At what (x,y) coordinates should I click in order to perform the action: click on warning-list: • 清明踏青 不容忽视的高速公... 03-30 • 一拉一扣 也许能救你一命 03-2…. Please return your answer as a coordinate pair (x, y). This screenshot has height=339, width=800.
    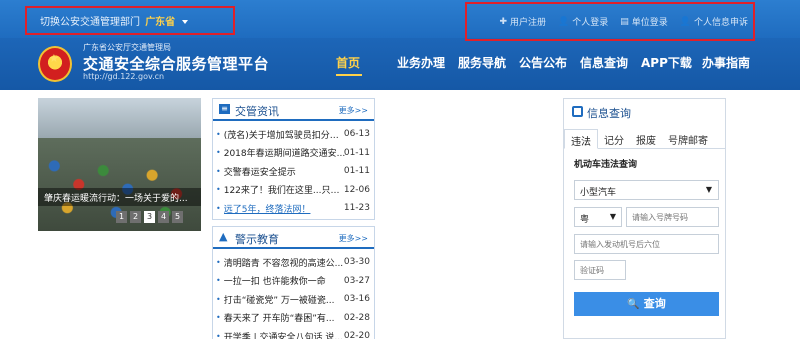
    Looking at the image, I should click on (293, 294).